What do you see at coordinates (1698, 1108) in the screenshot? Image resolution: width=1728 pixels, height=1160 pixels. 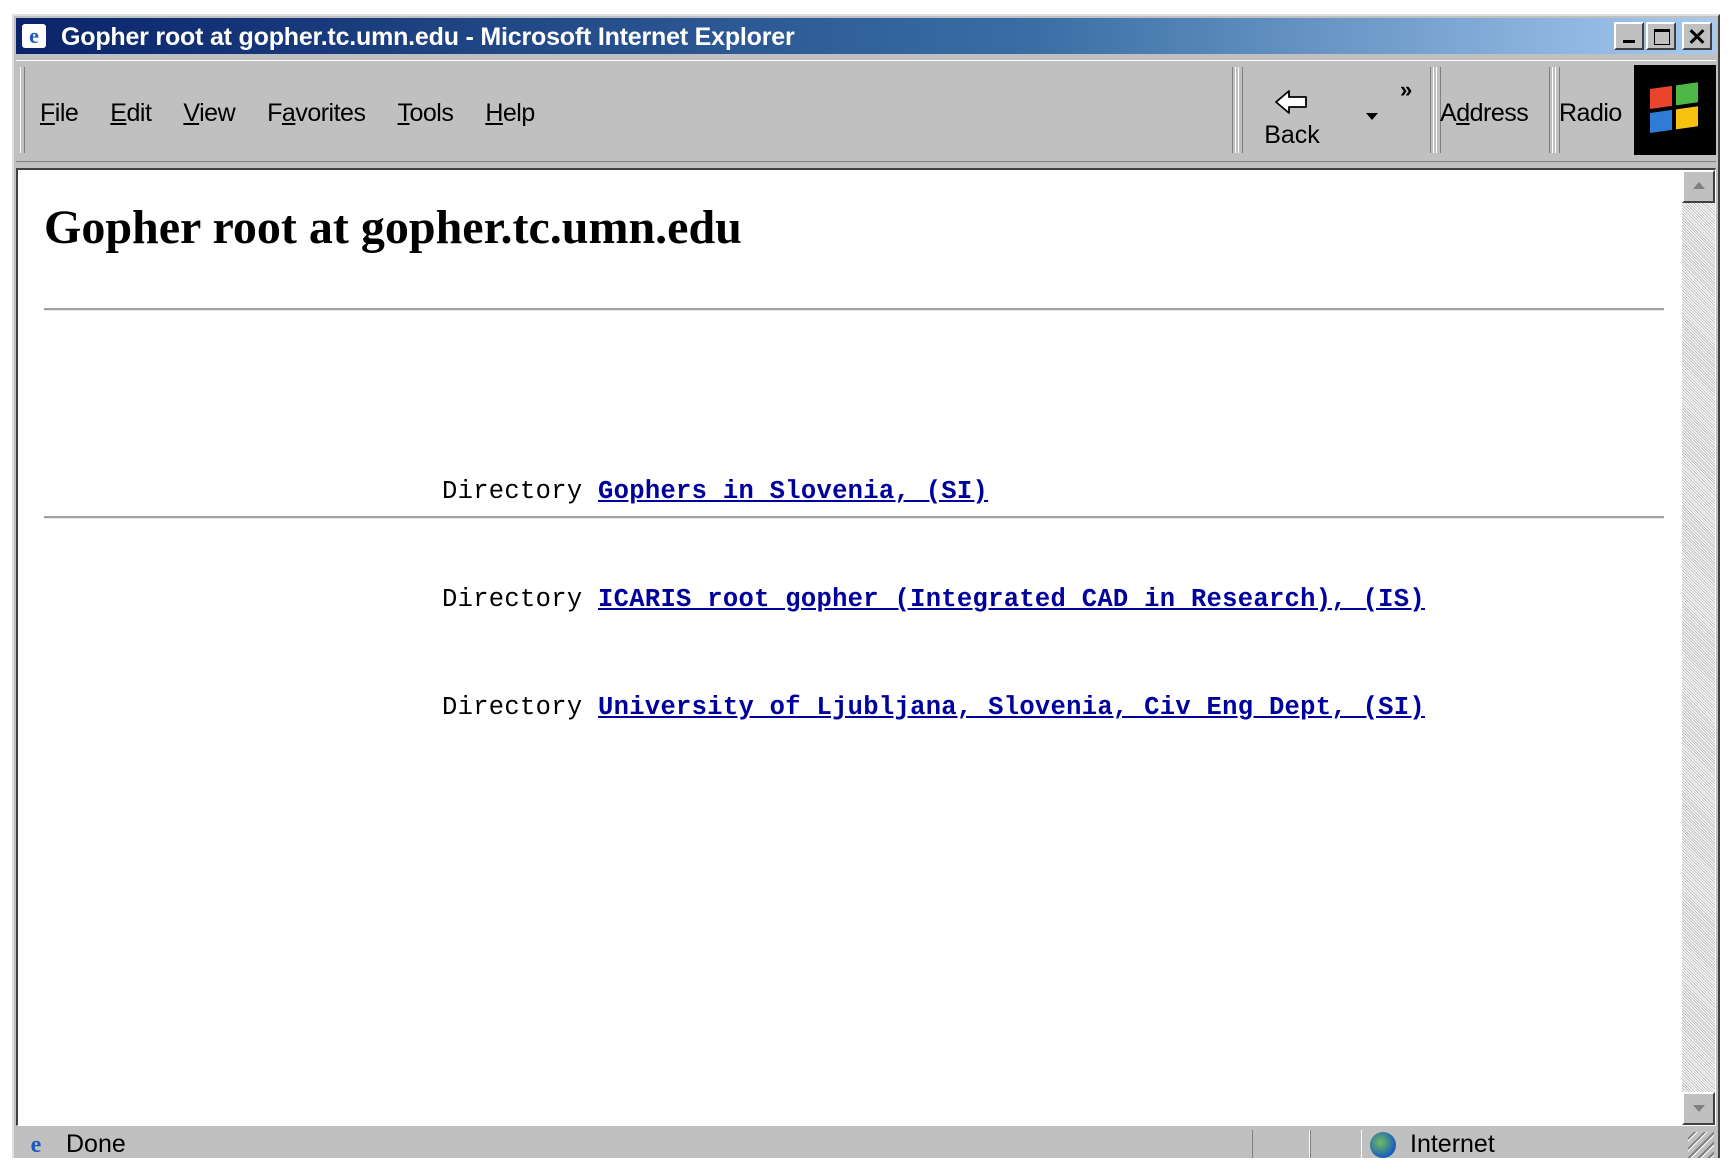 I see `scroll-down-button` at bounding box center [1698, 1108].